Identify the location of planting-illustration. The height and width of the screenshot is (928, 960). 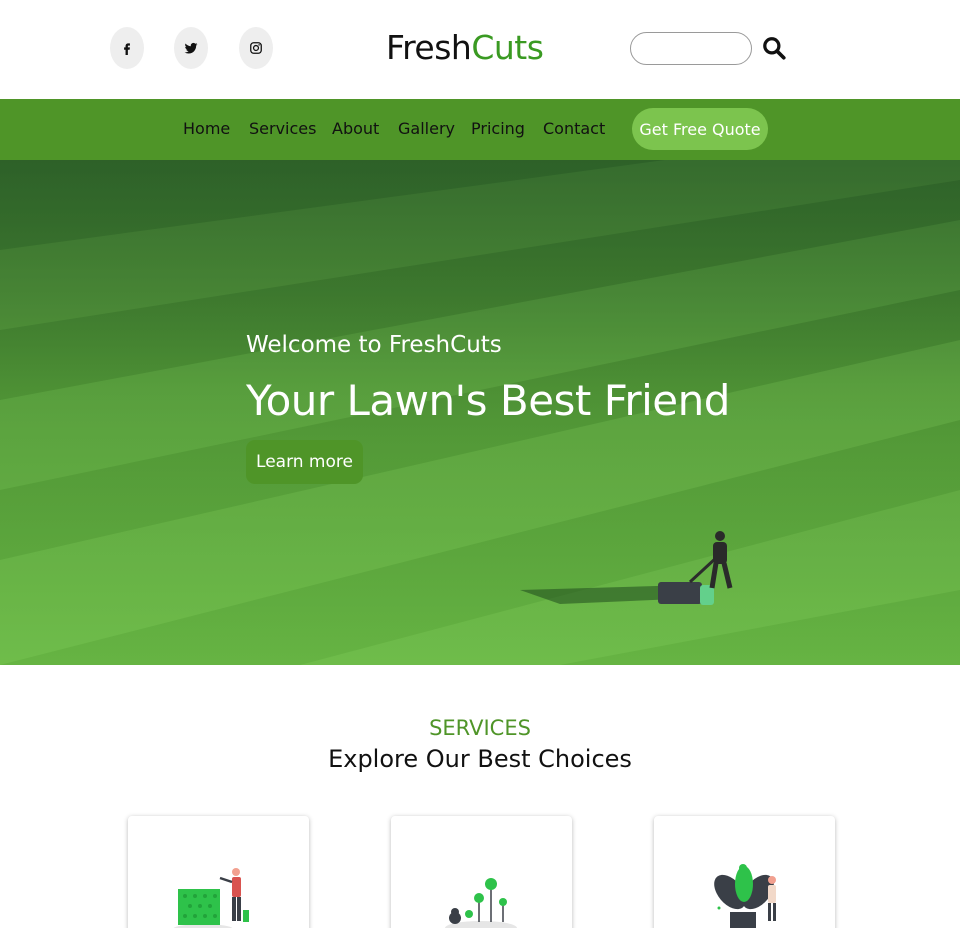
(481, 903).